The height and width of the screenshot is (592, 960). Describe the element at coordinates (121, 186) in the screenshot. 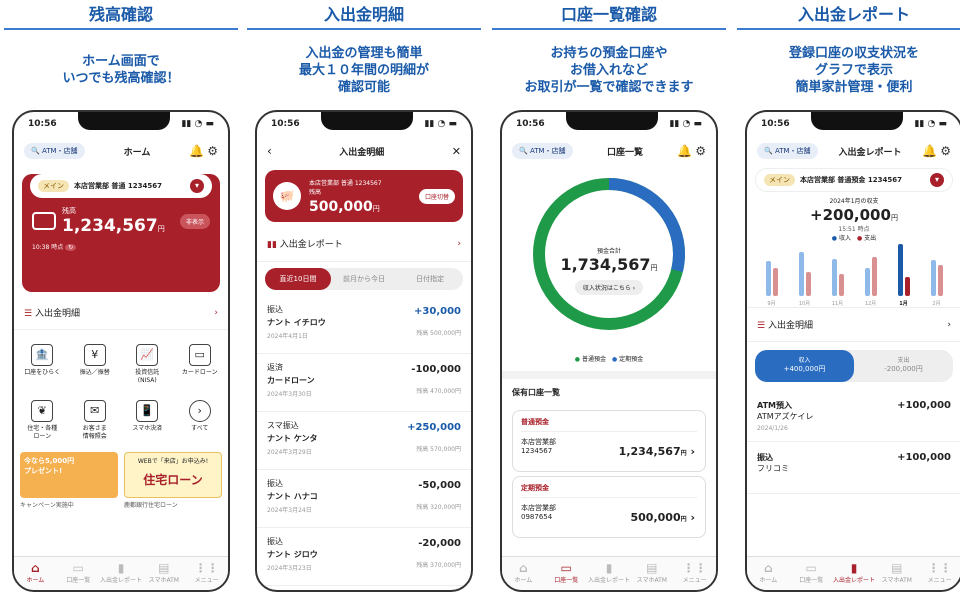

I see `account-selector: メイン 本店営業部 普通 1234567 ▾` at that location.